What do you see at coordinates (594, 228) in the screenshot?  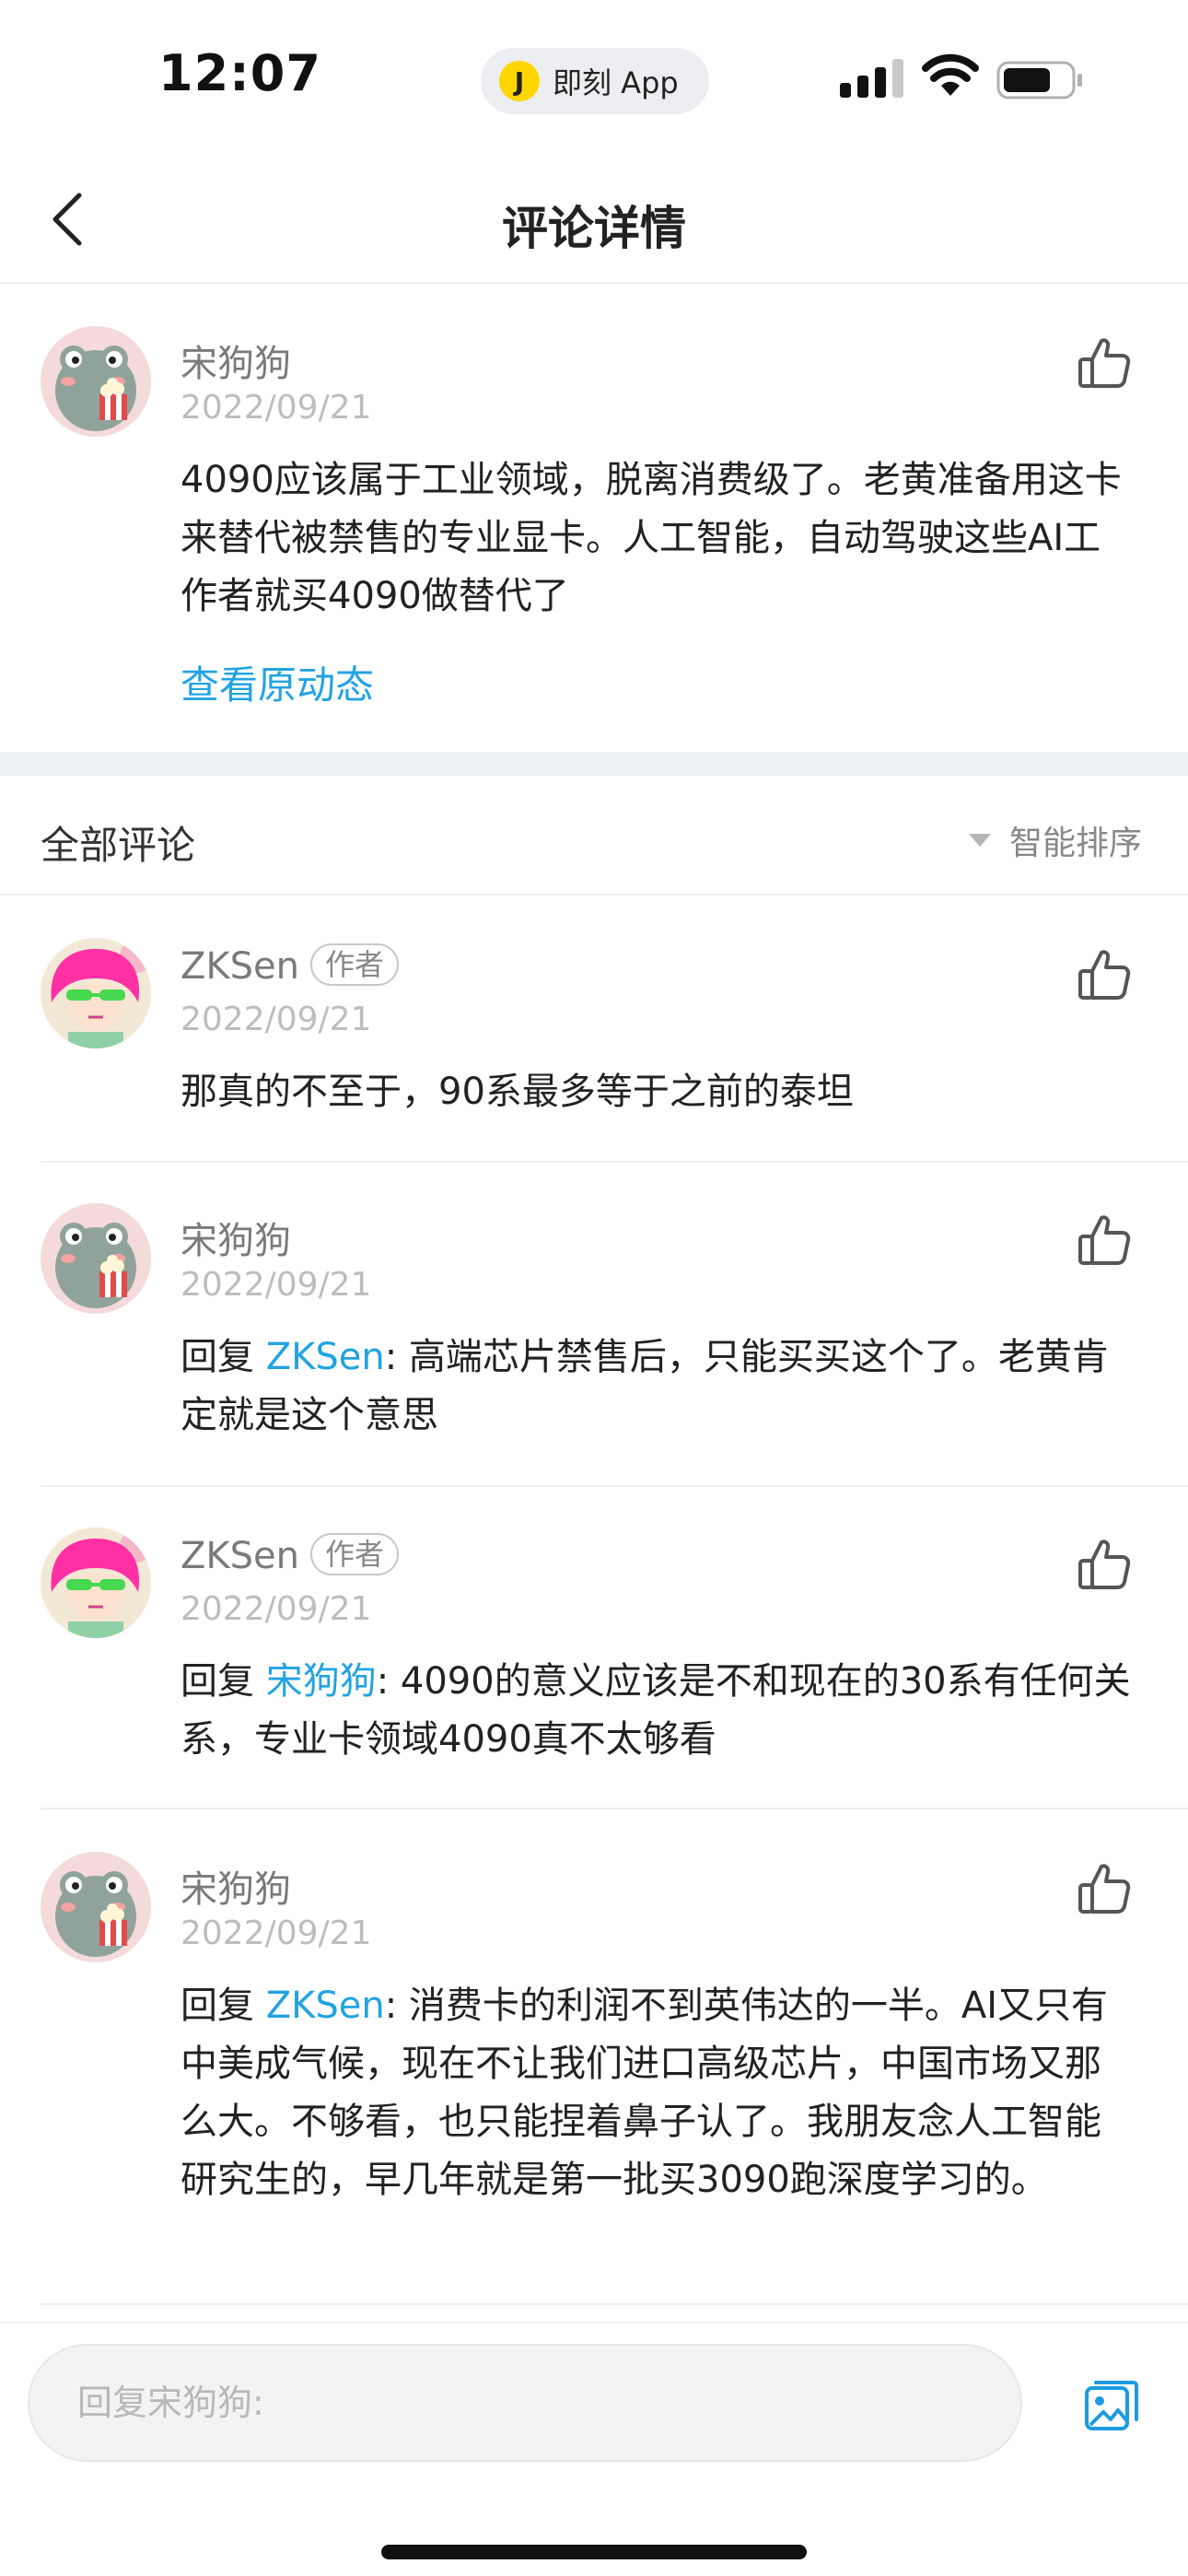 I see `page-title: 评论详情` at bounding box center [594, 228].